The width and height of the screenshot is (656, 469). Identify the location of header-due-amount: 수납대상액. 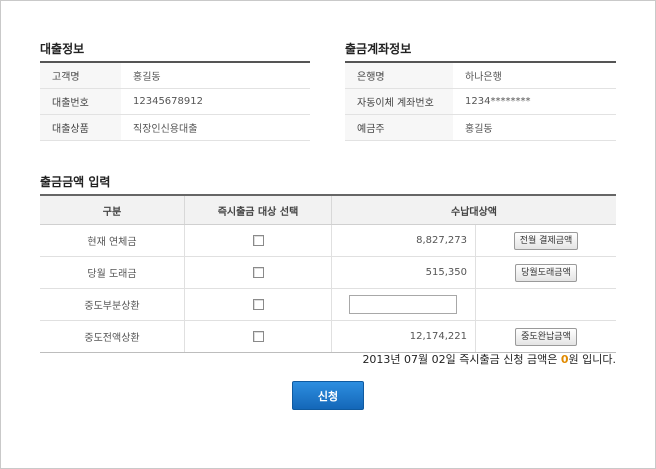
(473, 210).